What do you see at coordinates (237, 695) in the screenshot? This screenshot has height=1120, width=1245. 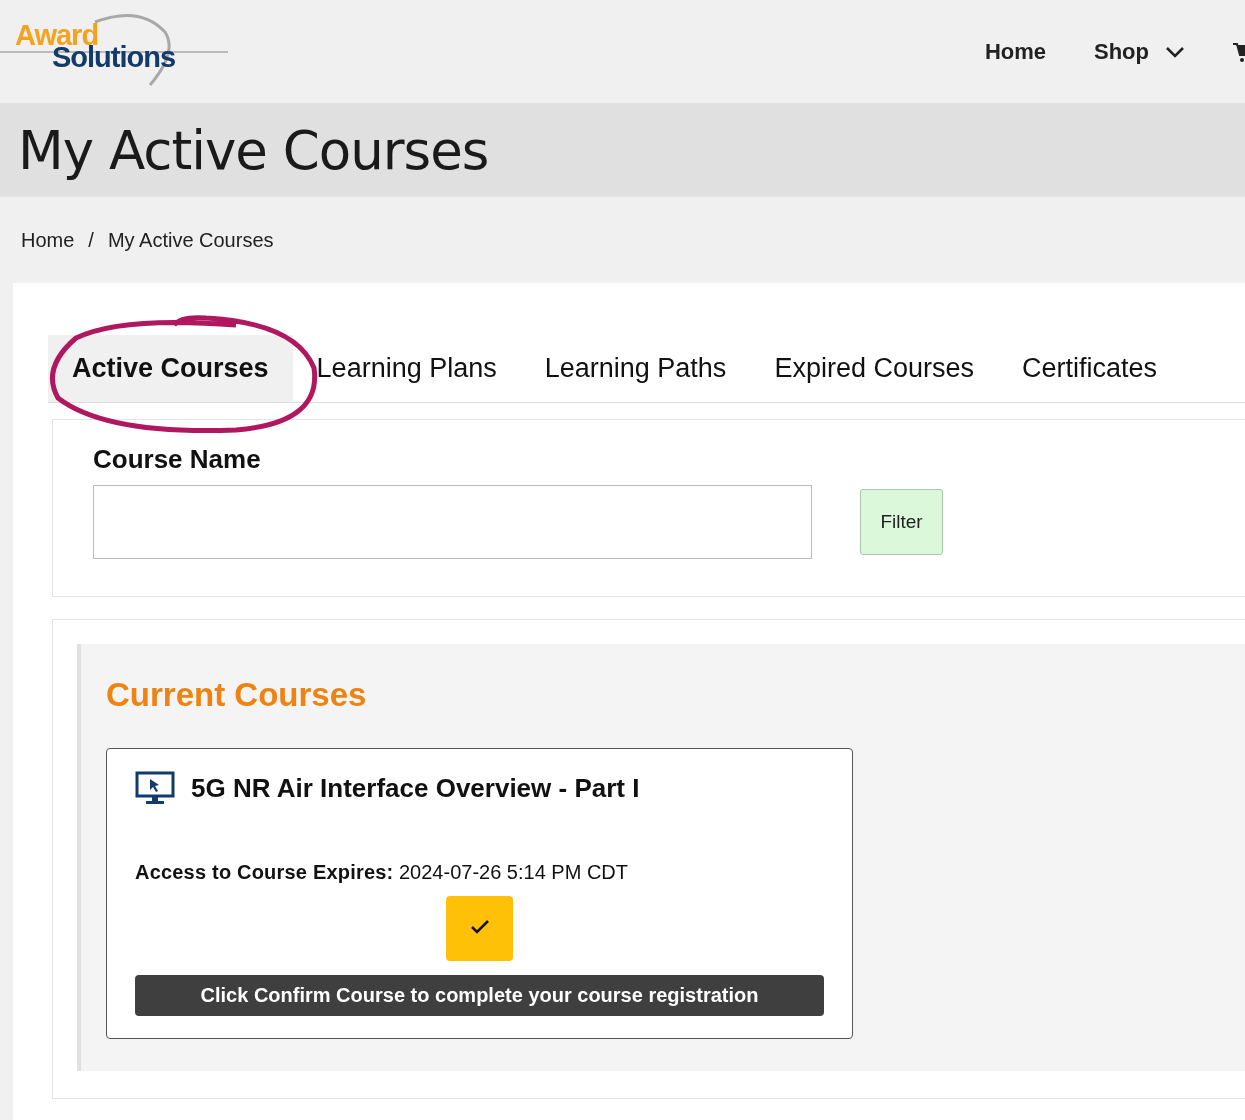 I see `section-title: Current Courses` at bounding box center [237, 695].